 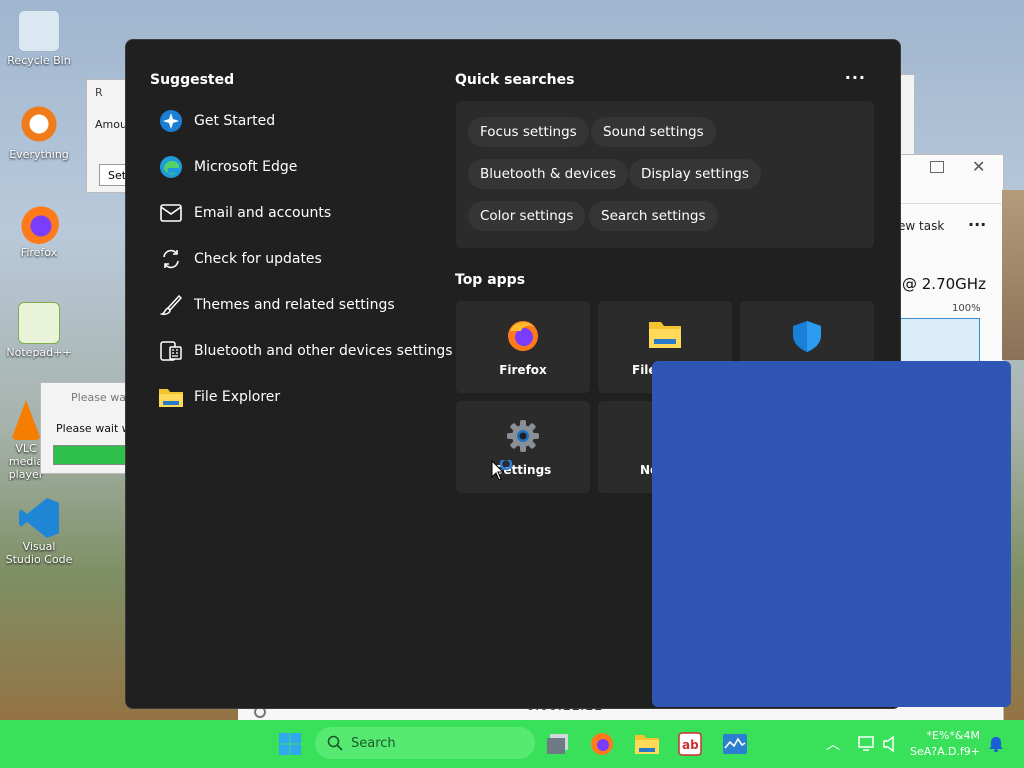 I want to click on get-started-icon, so click(x=171, y=121).